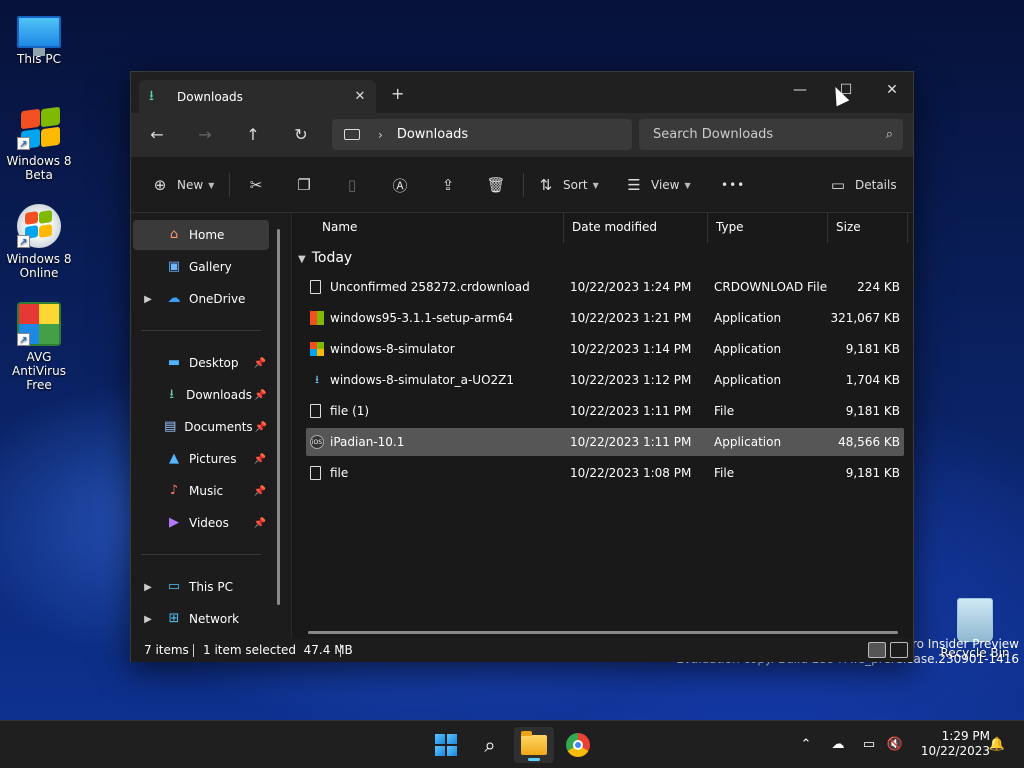 This screenshot has height=768, width=1024. I want to click on sidebar-item-label: Gallery, so click(210, 267).